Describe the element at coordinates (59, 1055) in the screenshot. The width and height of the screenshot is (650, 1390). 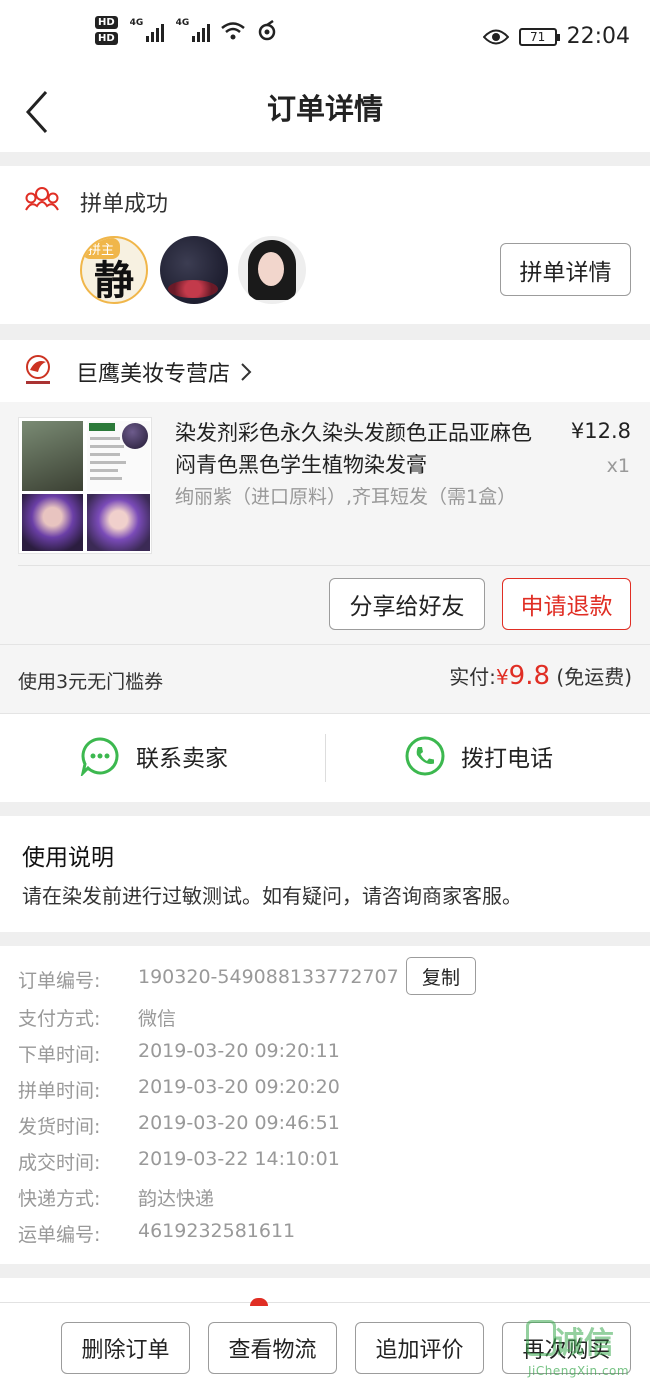
I see `order-info-label: 下单时间:` at that location.